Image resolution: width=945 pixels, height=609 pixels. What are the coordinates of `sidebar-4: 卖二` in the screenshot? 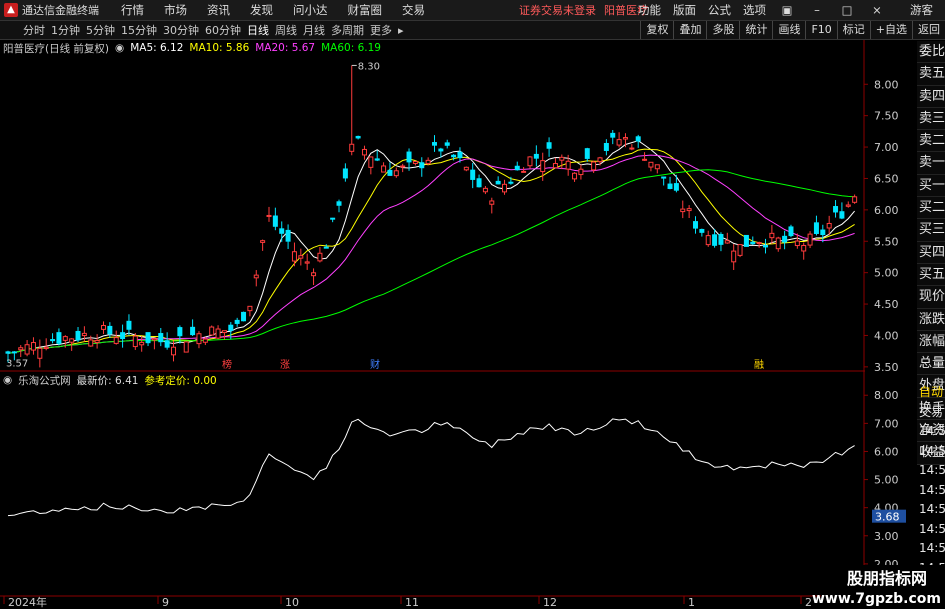 It's located at (931, 141).